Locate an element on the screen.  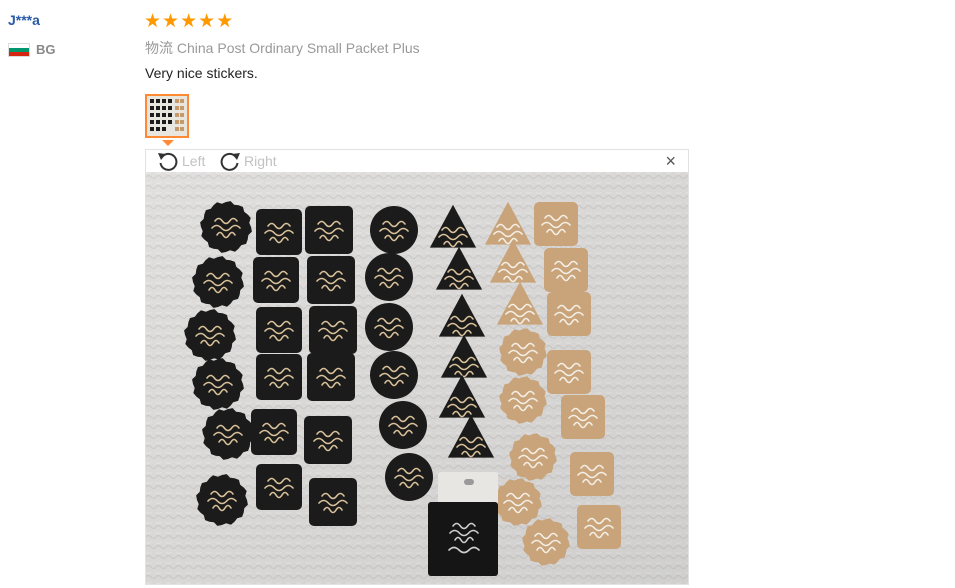
thumbnail-image is located at coordinates (167, 116).